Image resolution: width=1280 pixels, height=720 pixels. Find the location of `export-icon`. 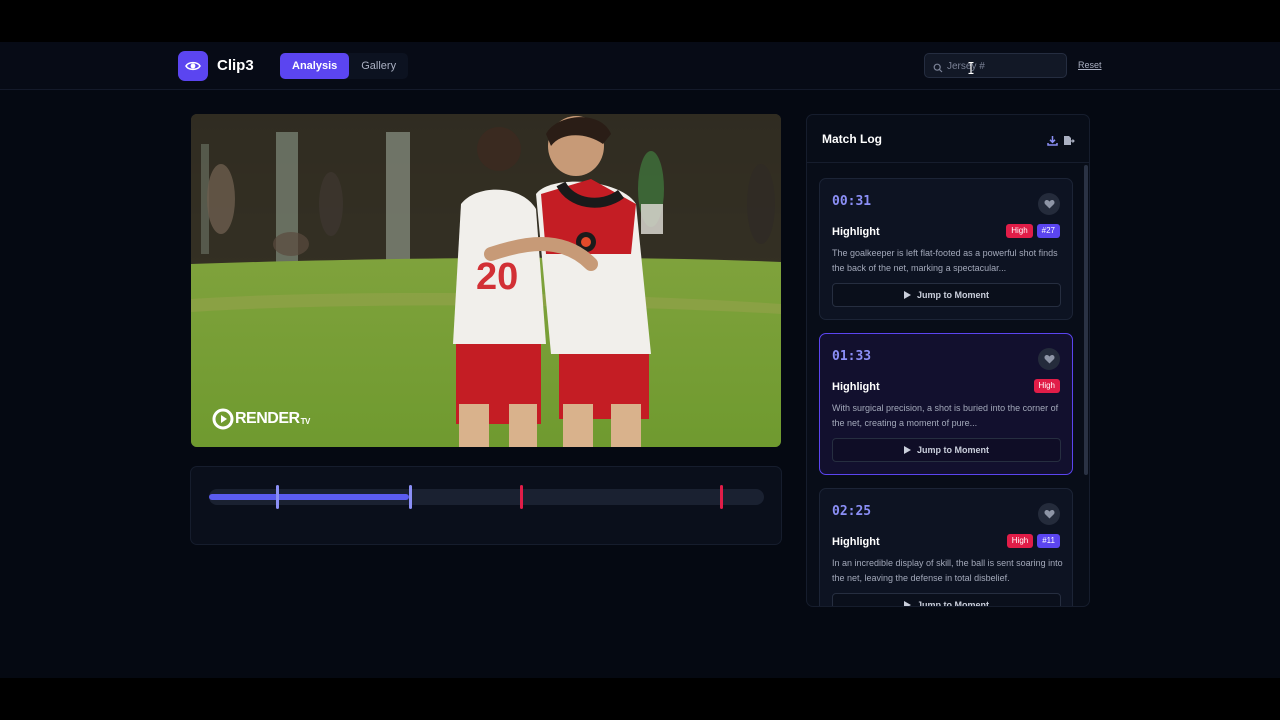

export-icon is located at coordinates (1069, 142).